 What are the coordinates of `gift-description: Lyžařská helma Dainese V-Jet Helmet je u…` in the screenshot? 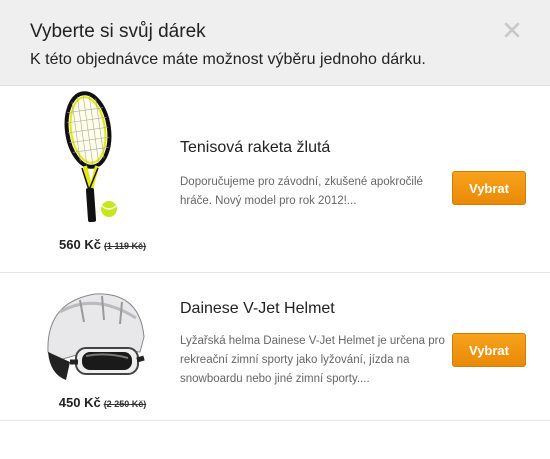 It's located at (312, 360).